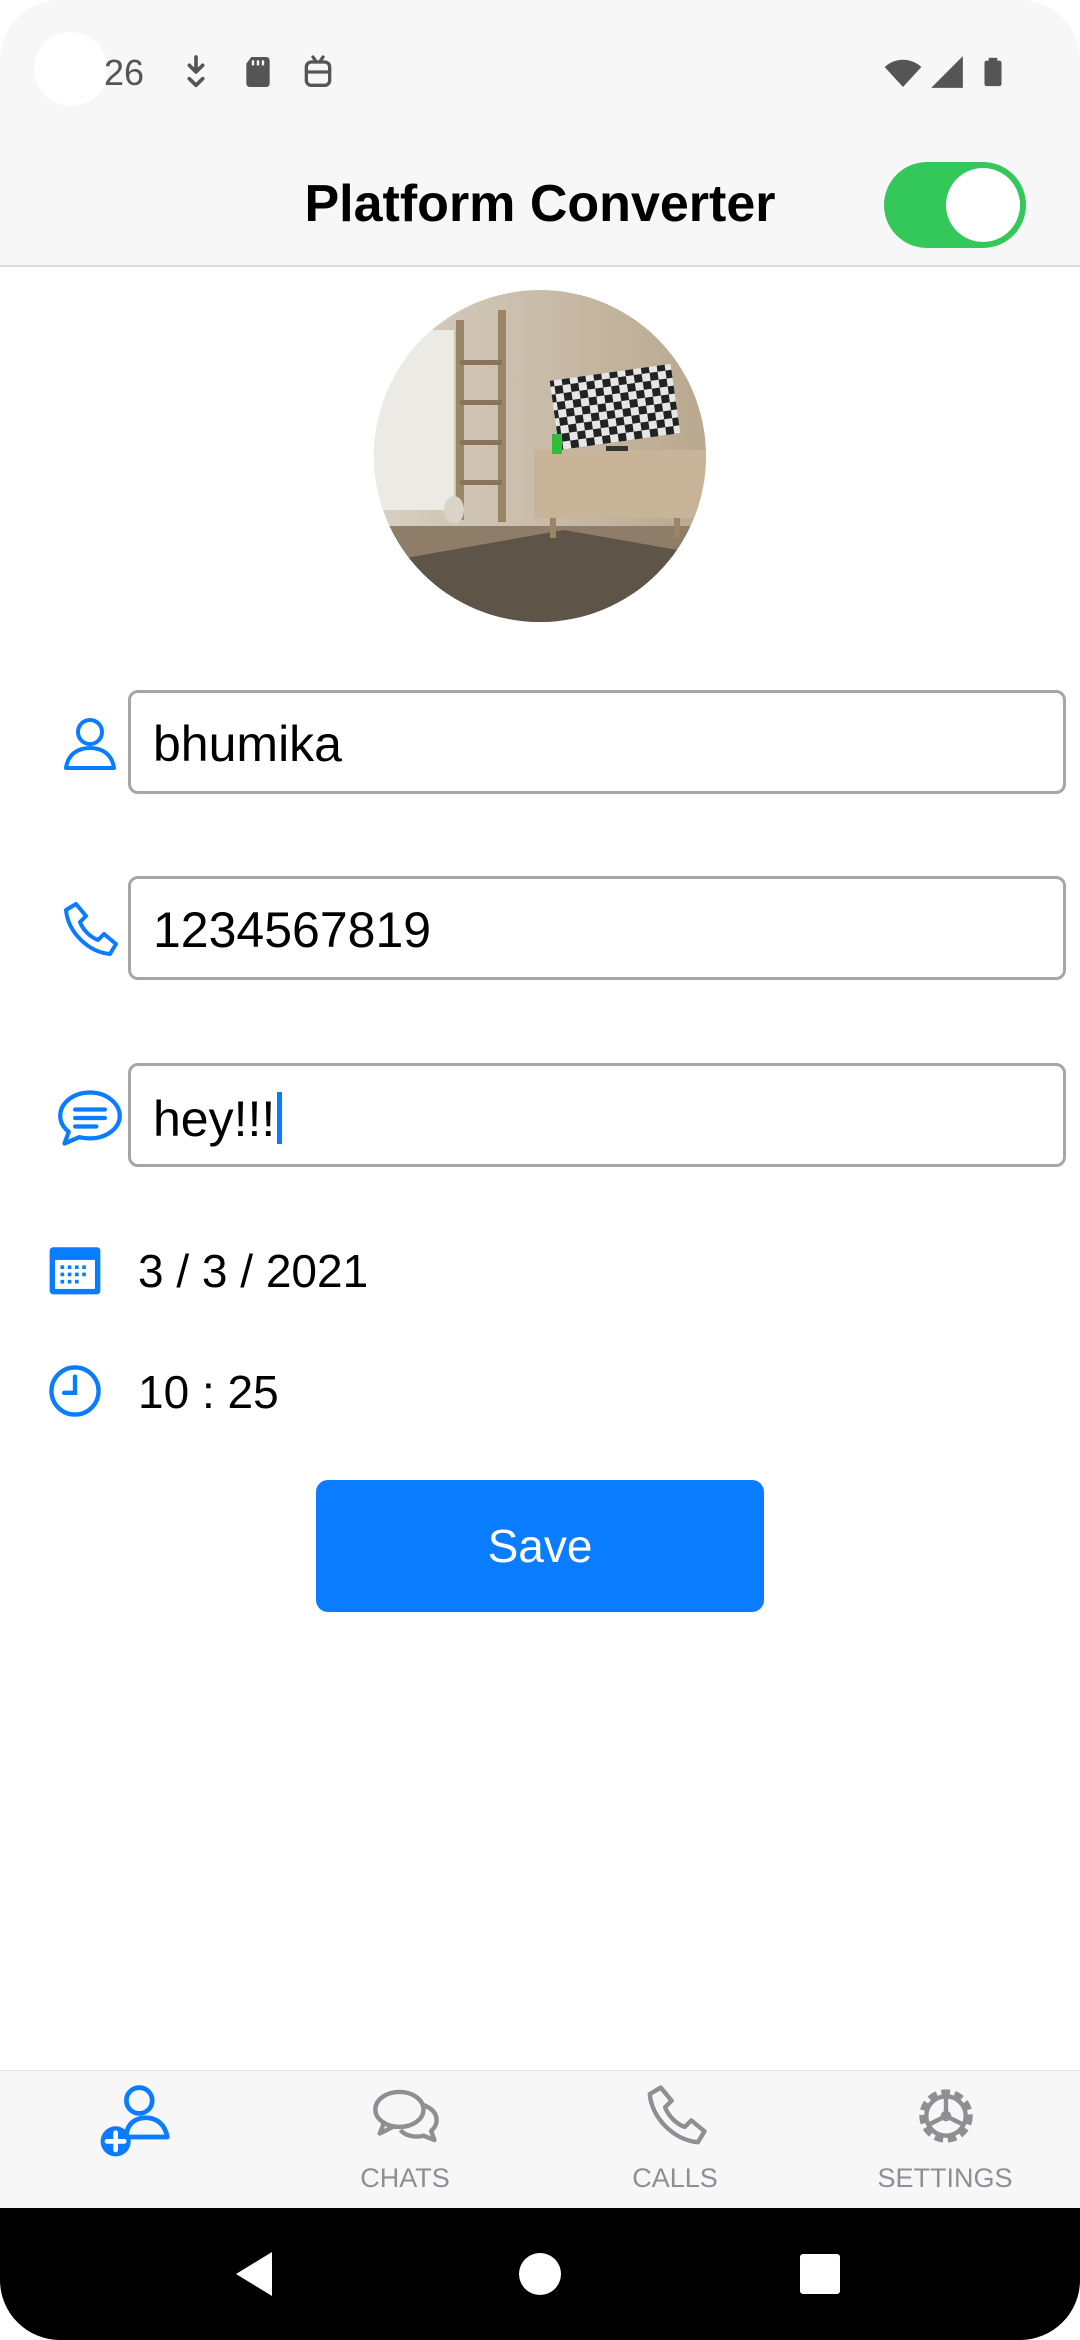 The image size is (1080, 2340). I want to click on tab-calls-label: CALLS, so click(675, 2178).